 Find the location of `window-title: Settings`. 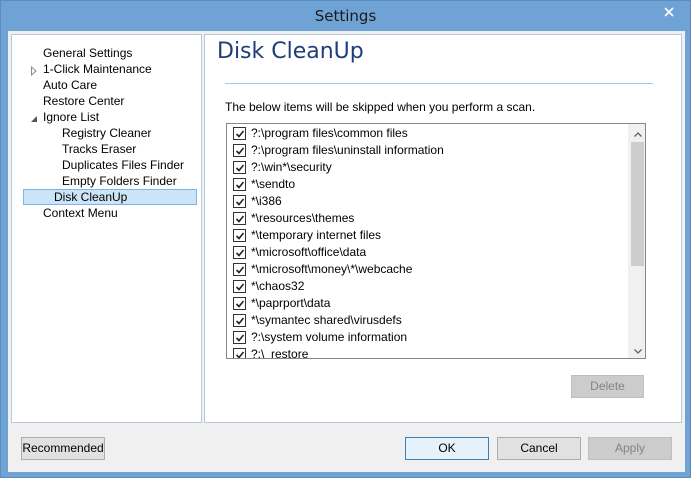

window-title: Settings is located at coordinates (345, 16).